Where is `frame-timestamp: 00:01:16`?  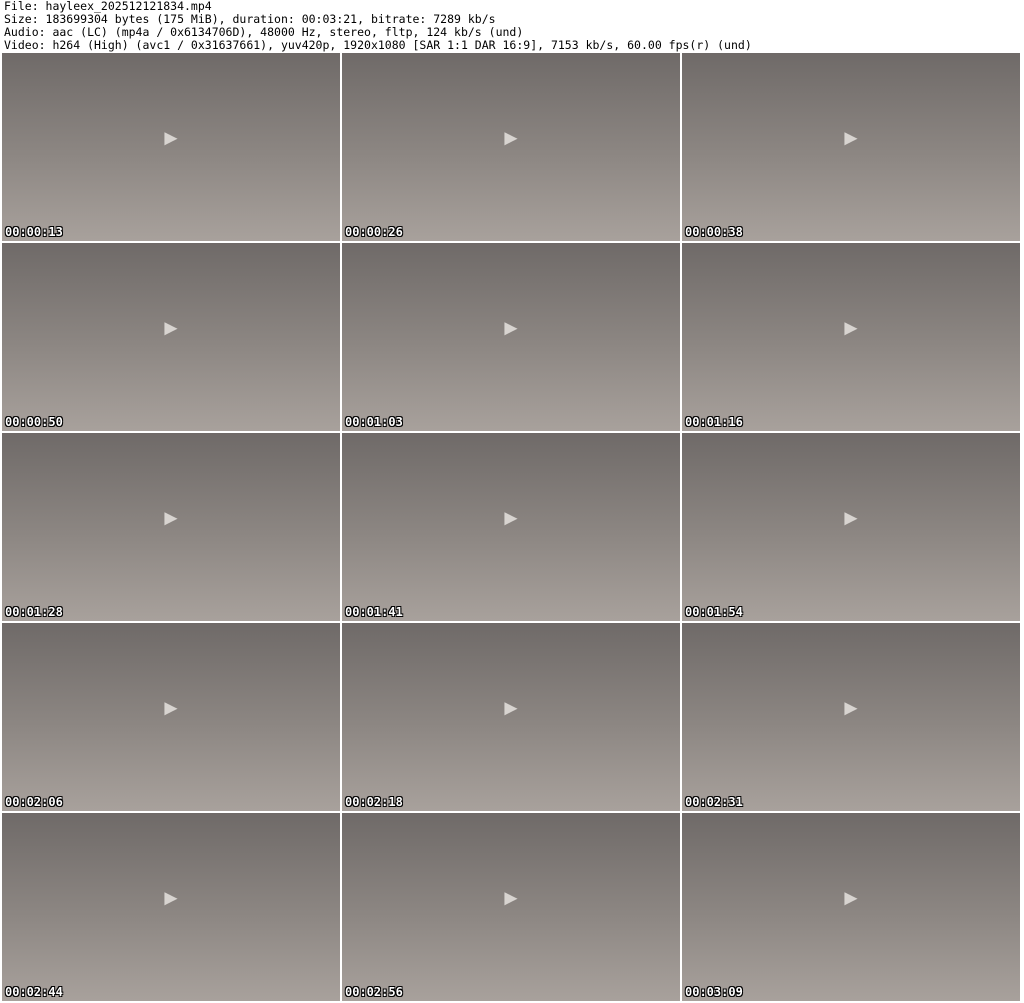 frame-timestamp: 00:01:16 is located at coordinates (714, 422).